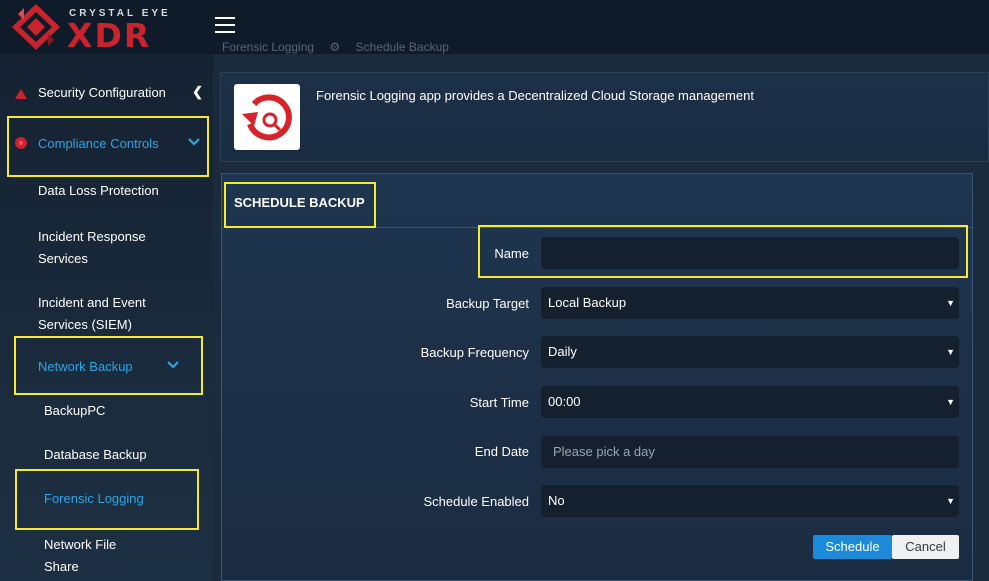 Image resolution: width=989 pixels, height=581 pixels. I want to click on start-time-select: 00:00 ▼, so click(750, 402).